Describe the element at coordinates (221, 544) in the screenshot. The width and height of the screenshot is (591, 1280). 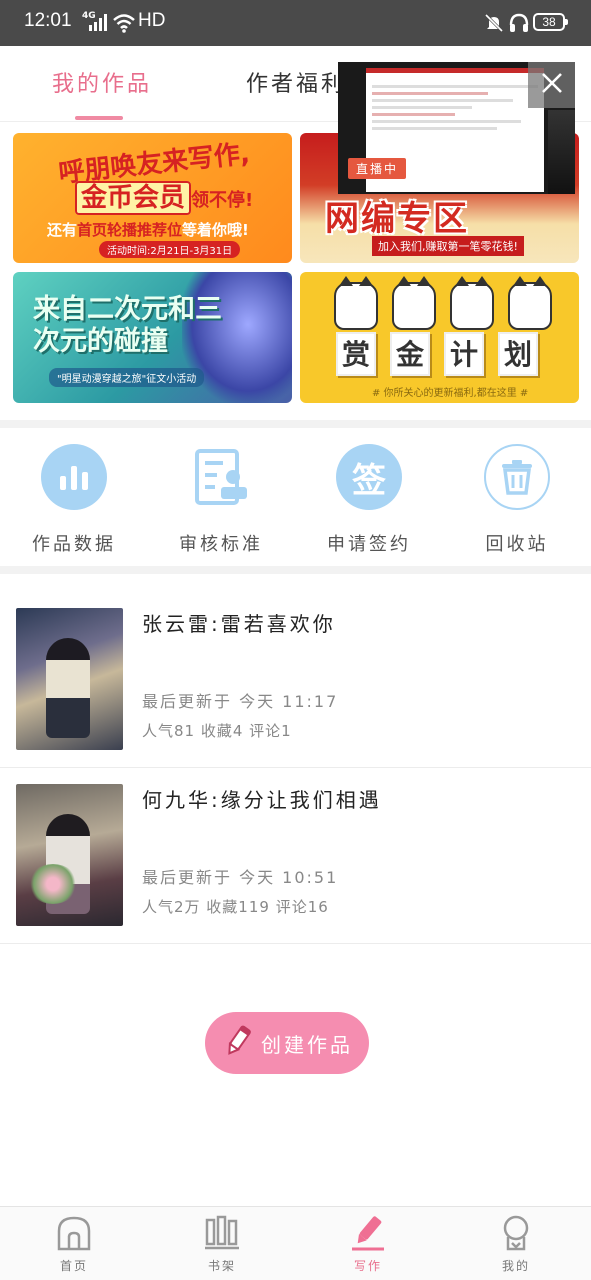
I see `action-label: 审核标准` at that location.